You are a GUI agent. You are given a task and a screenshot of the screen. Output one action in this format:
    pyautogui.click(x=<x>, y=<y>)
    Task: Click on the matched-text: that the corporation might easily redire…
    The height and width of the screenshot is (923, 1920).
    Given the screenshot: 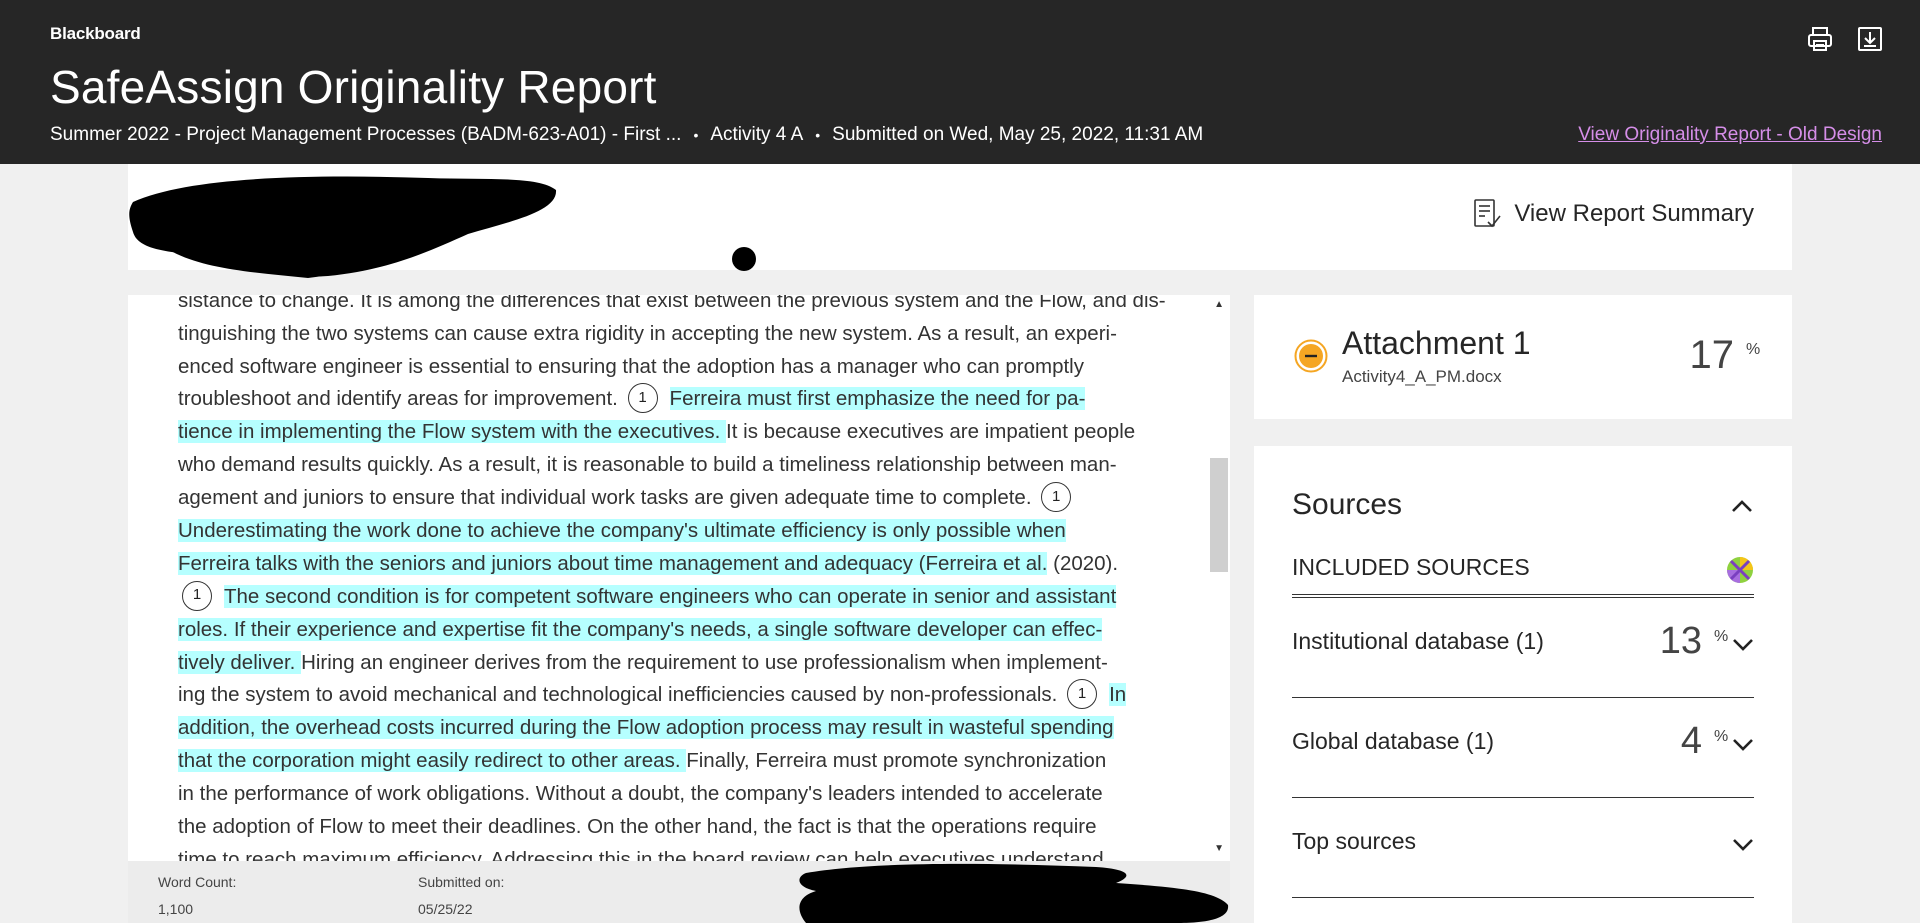 What is the action you would take?
    pyautogui.click(x=432, y=761)
    